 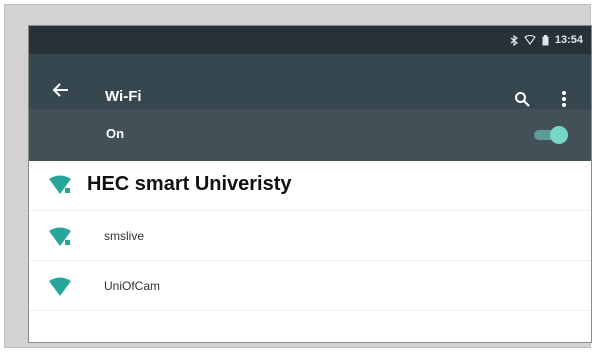 I want to click on network-row: HEC smart Univeristy, so click(x=310, y=186).